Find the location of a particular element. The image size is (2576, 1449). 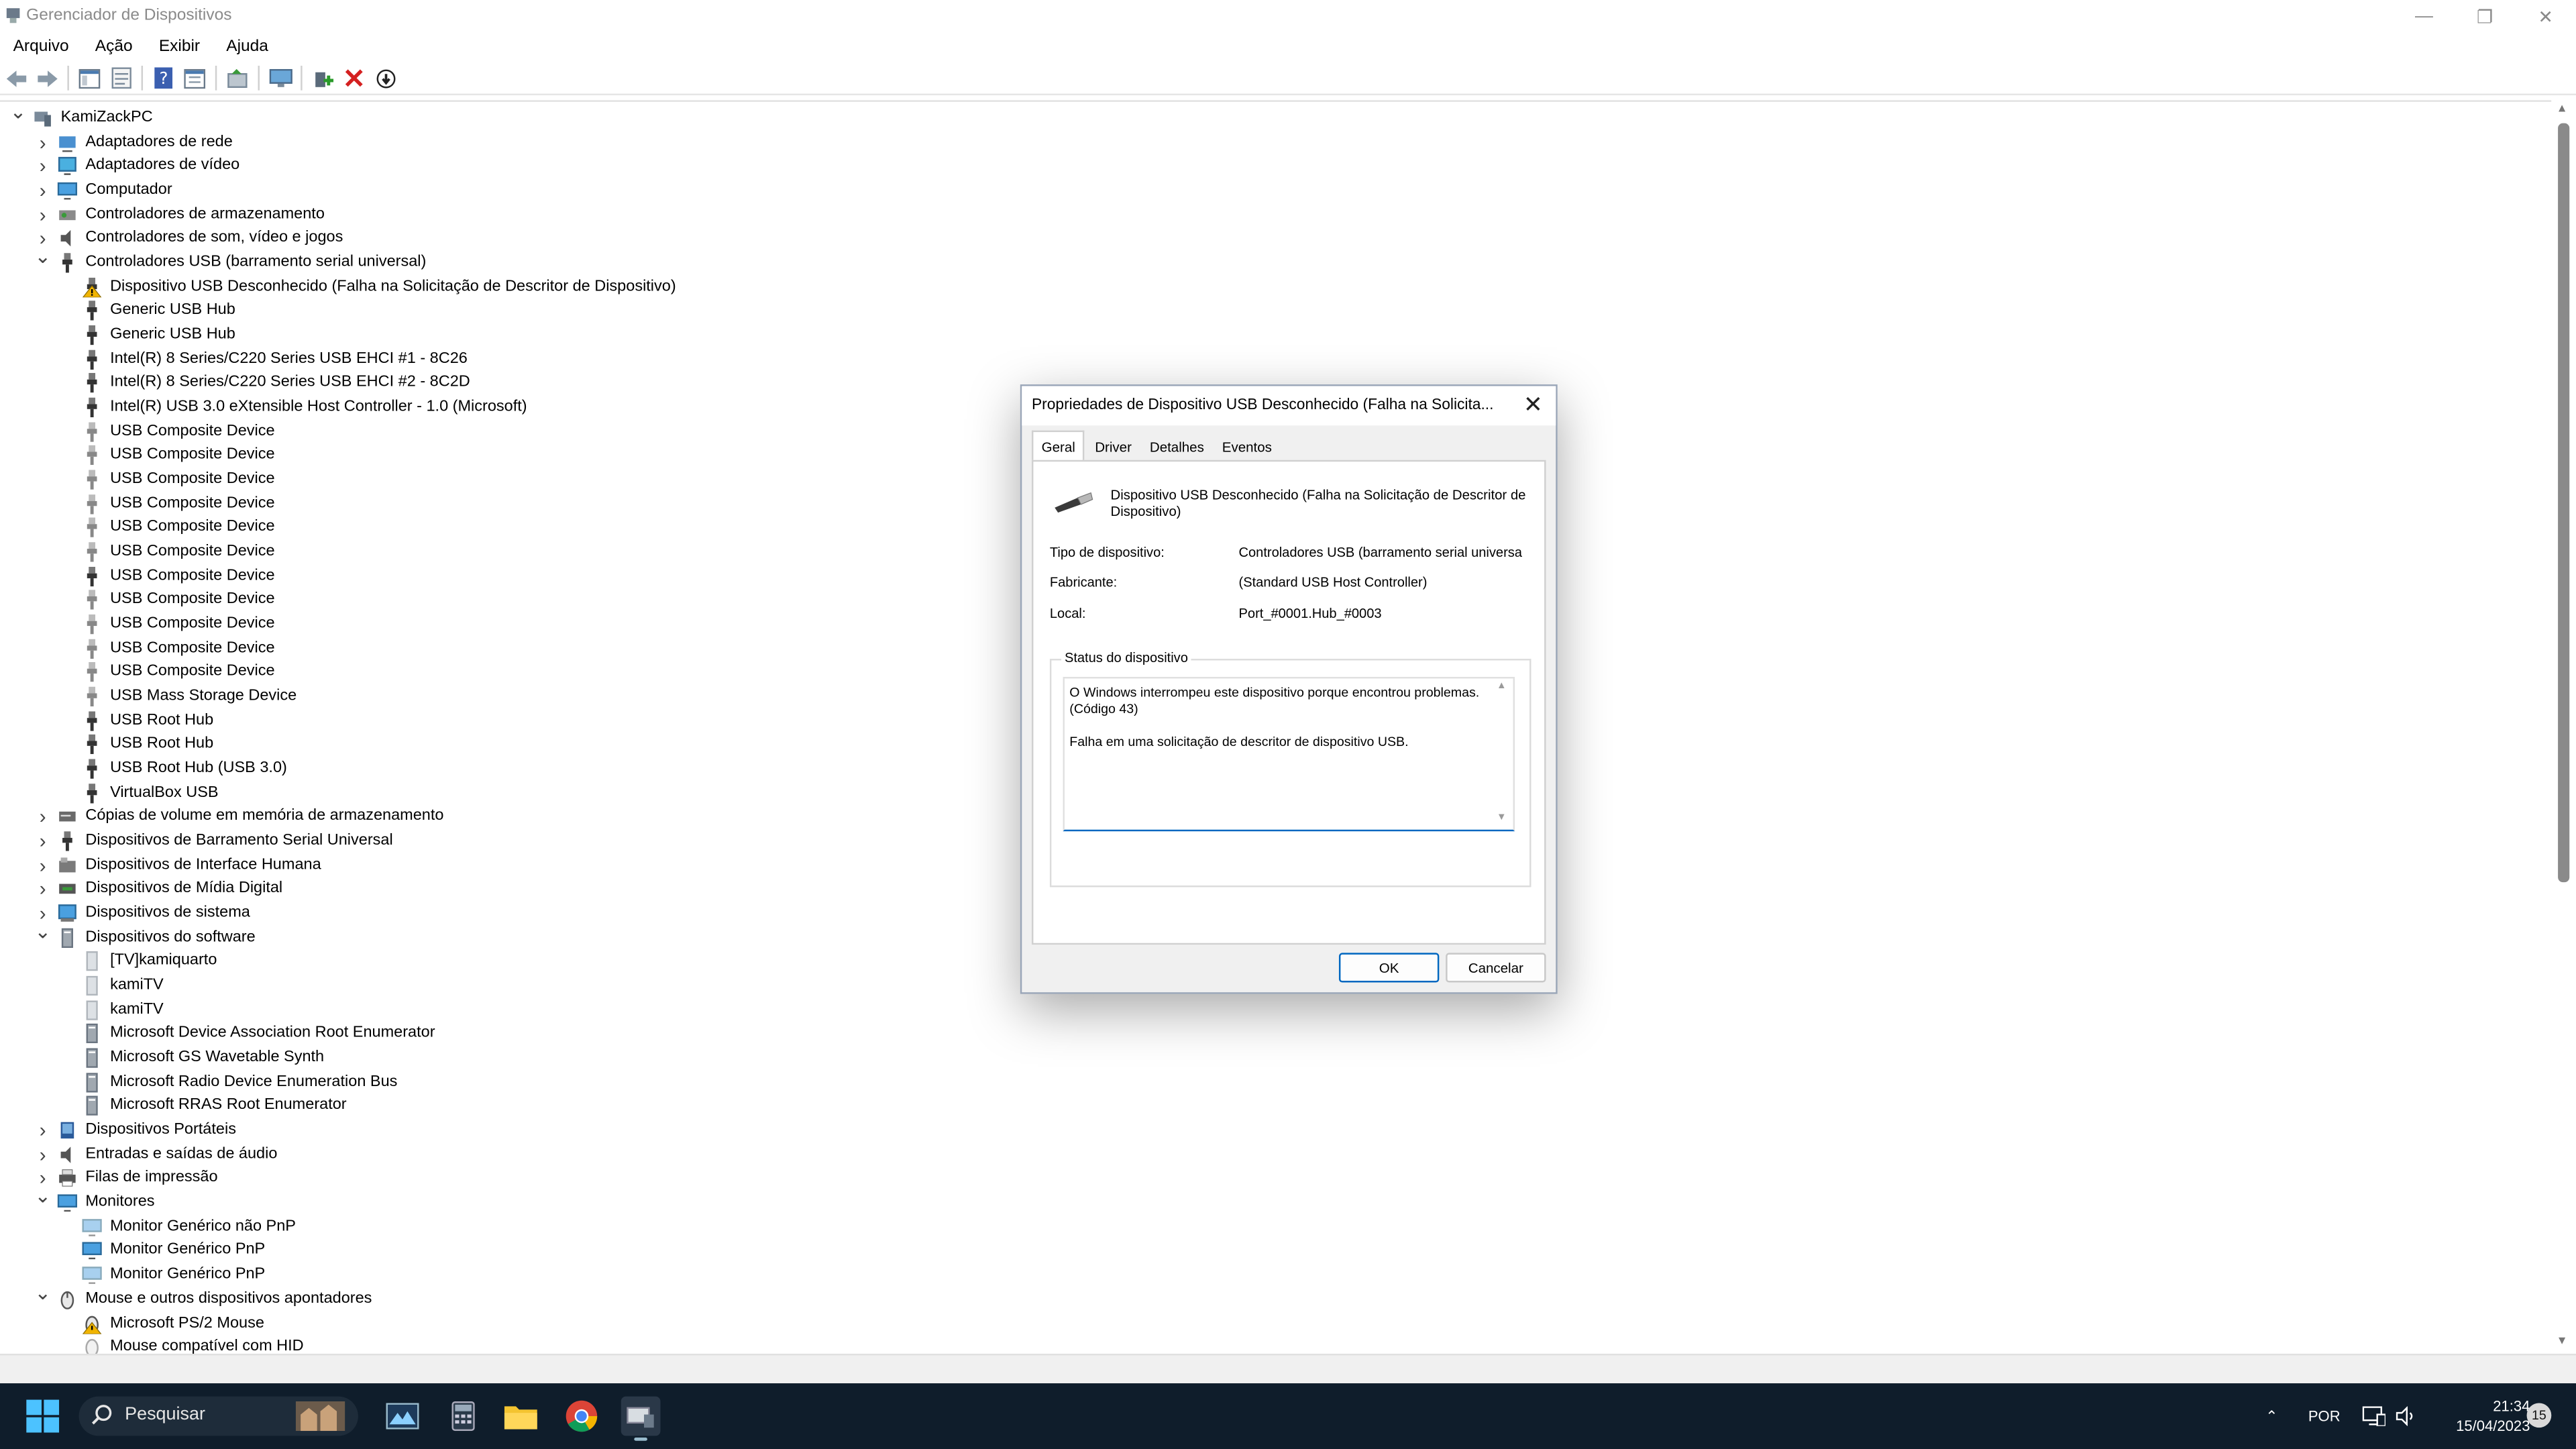

tab-eventos: Eventos is located at coordinates (1247, 448).